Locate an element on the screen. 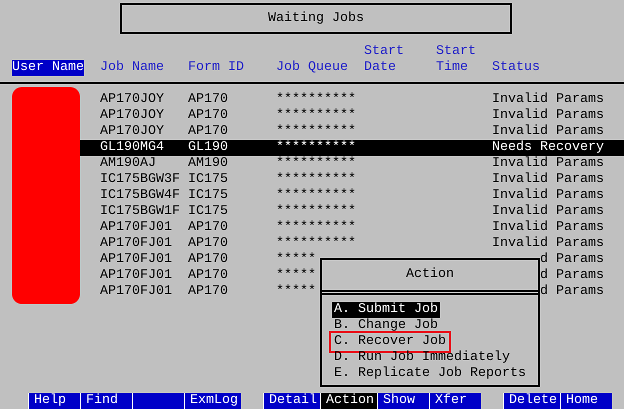 Image resolution: width=624 pixels, height=409 pixels. function-key: Delete is located at coordinates (531, 401).